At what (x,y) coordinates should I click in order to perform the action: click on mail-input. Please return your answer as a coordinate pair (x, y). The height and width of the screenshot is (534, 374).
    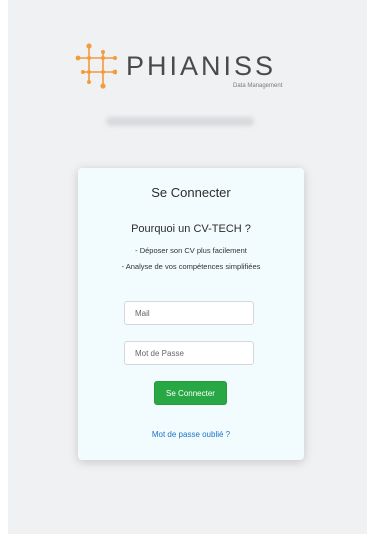
    Looking at the image, I should click on (189, 313).